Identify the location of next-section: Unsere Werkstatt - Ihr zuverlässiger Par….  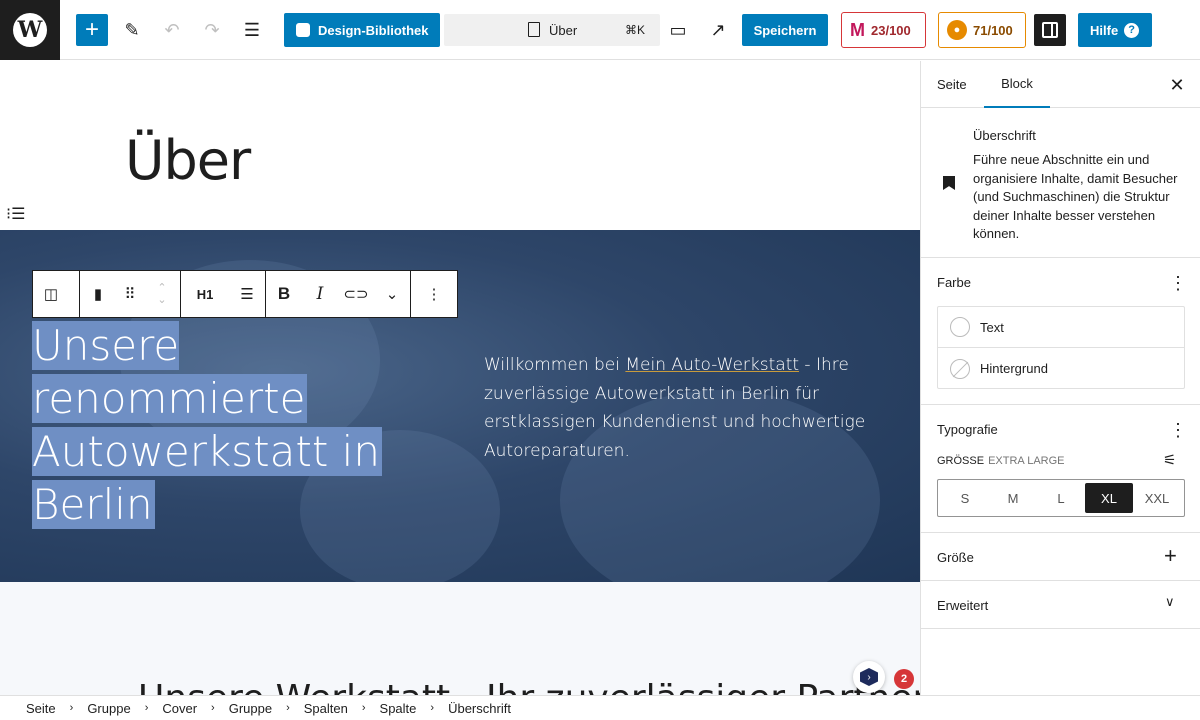
(460, 638).